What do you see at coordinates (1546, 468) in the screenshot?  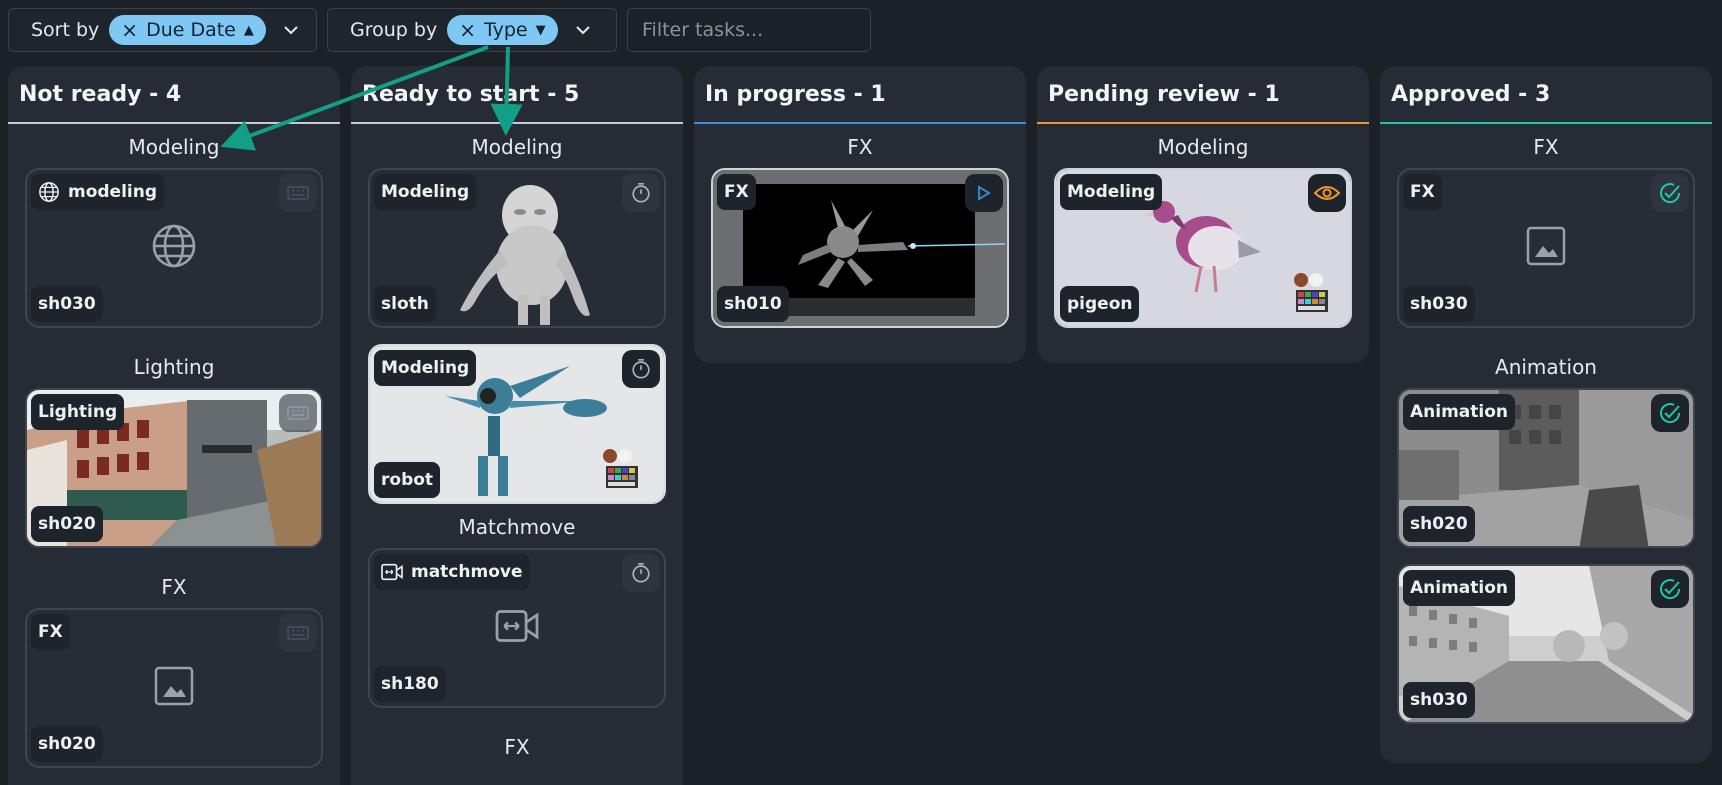 I see `task-card: Animation sh020` at bounding box center [1546, 468].